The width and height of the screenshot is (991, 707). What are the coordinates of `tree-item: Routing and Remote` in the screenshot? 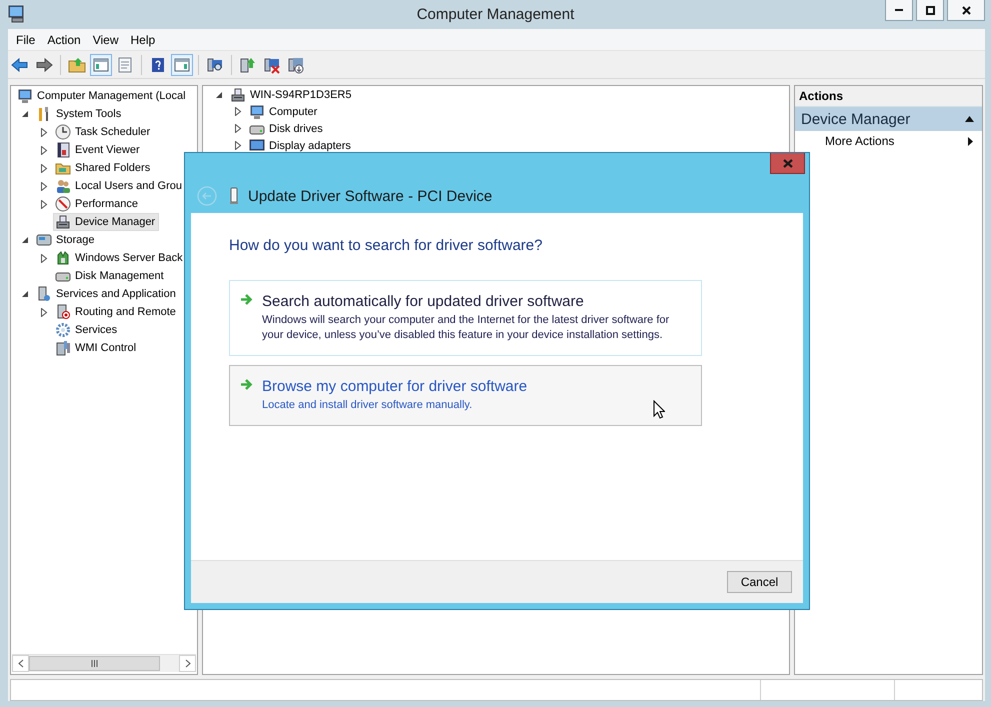 It's located at (115, 312).